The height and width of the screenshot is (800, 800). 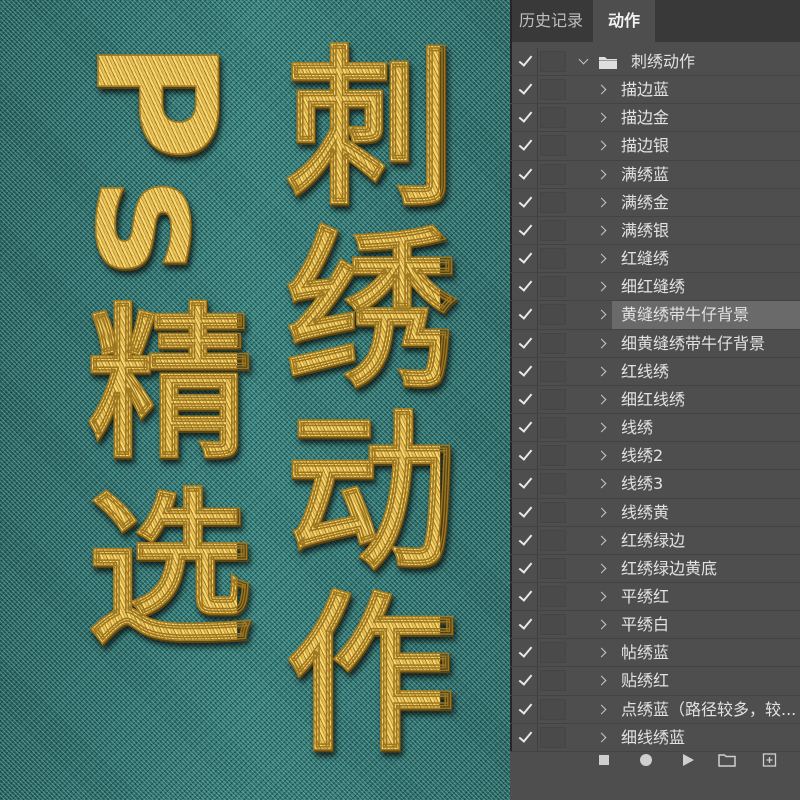 I want to click on action-row: 红绣绿边, so click(x=655, y=540).